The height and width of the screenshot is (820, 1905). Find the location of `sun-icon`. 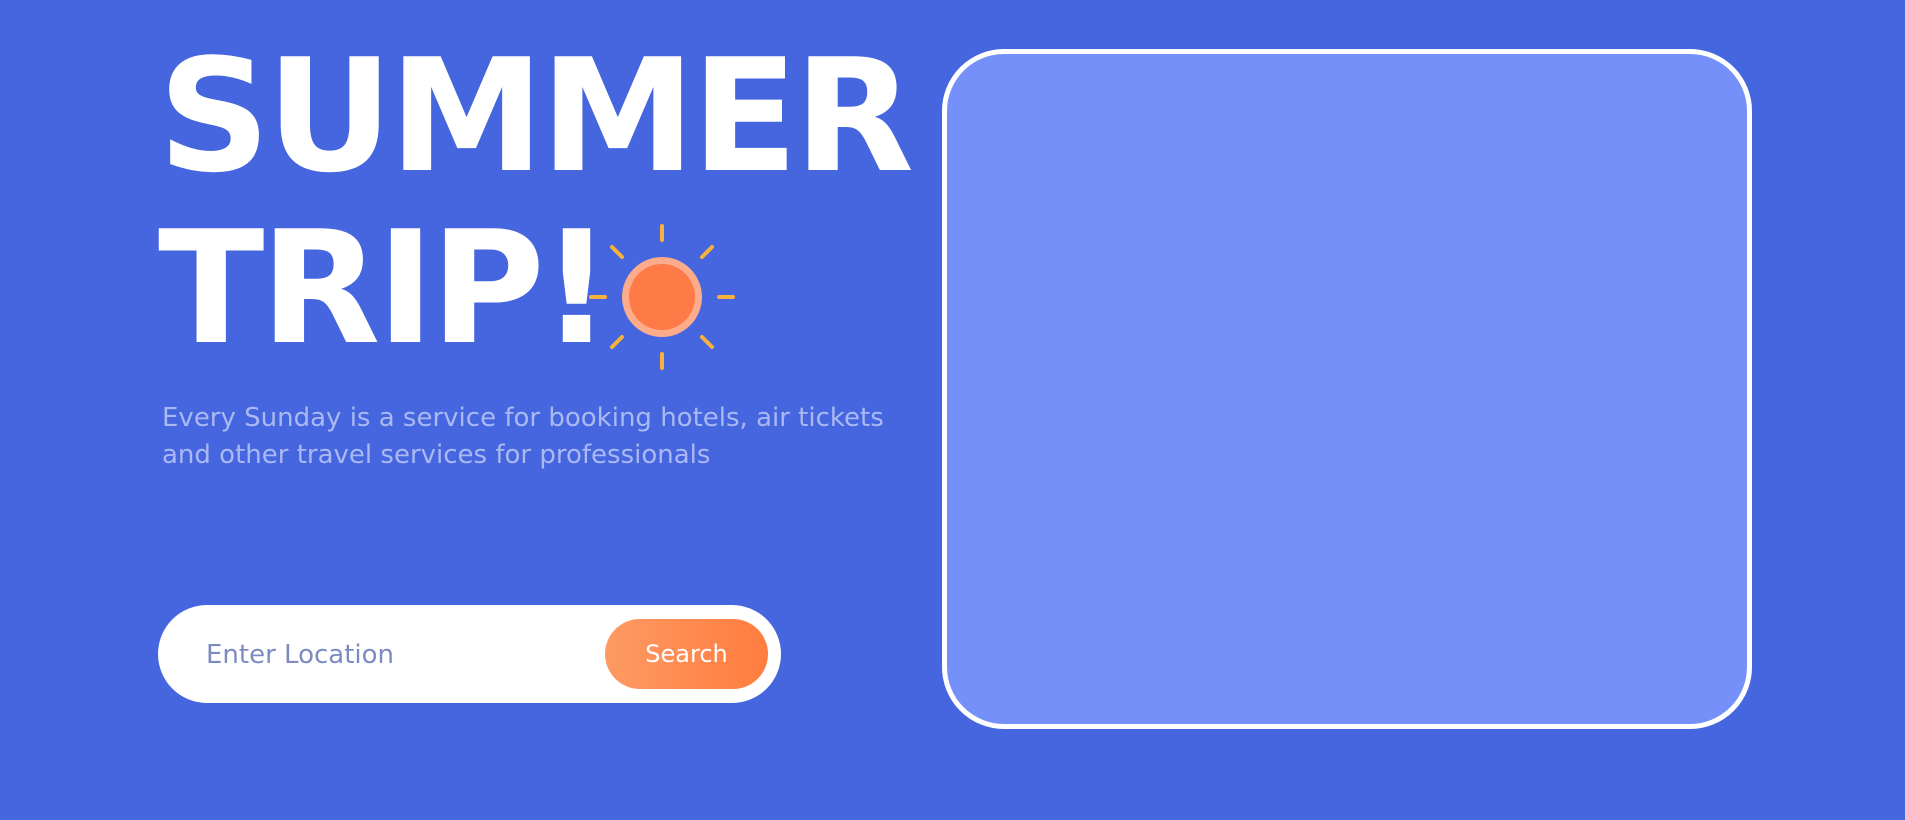

sun-icon is located at coordinates (662, 297).